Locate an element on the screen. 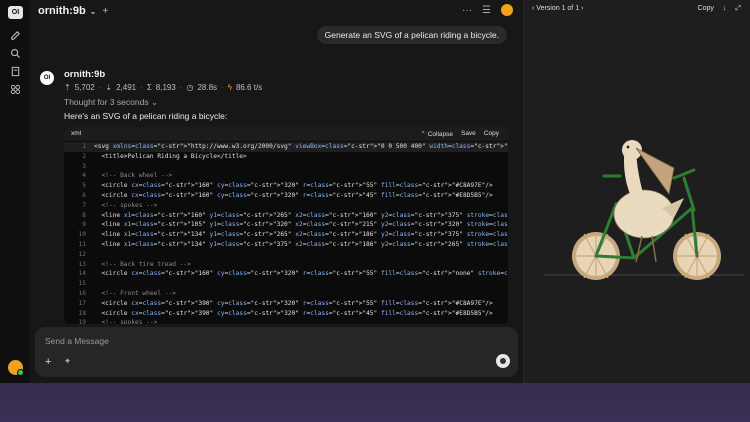 The image size is (750, 422). code-line: 7 <!-- spokes --> is located at coordinates (286, 206).